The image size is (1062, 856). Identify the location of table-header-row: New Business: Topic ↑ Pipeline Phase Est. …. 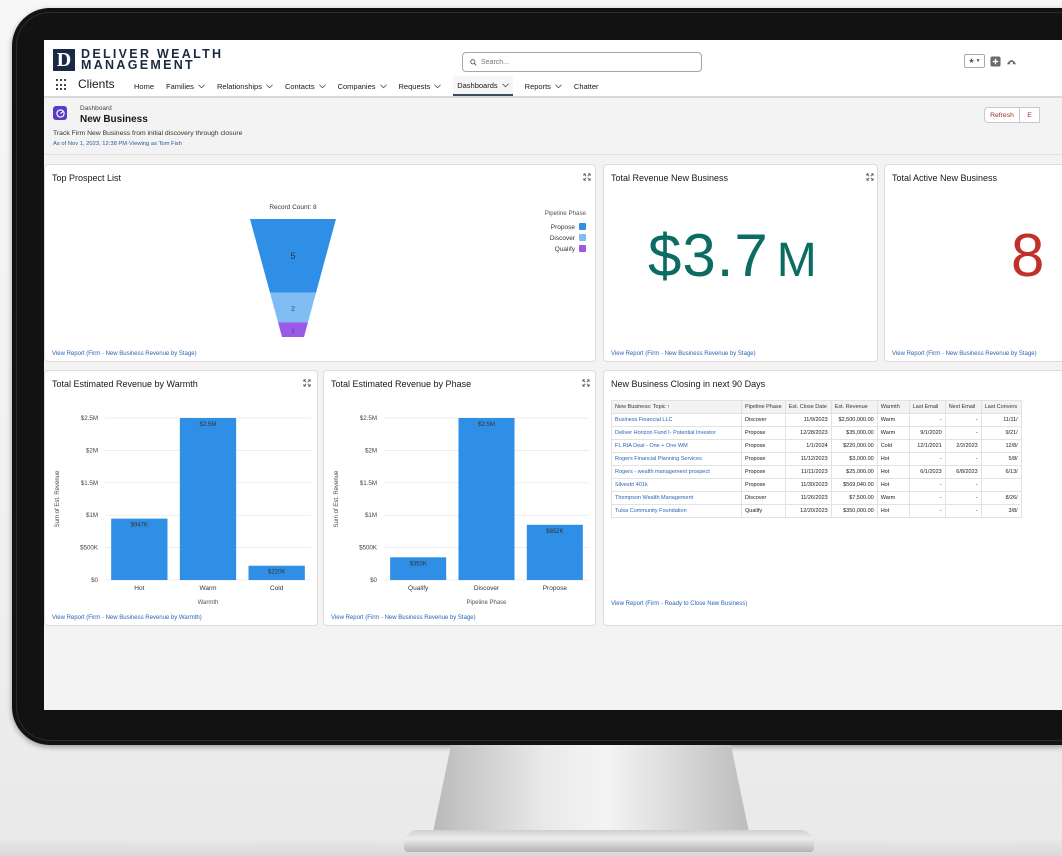
(816, 407).